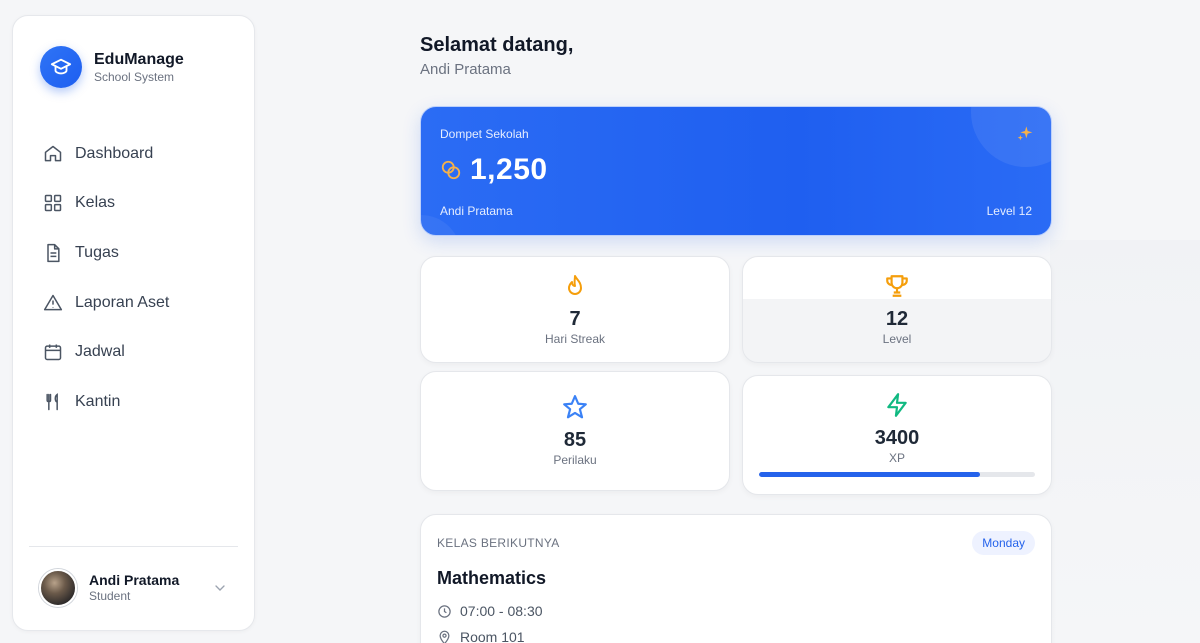 The height and width of the screenshot is (643, 1200). What do you see at coordinates (444, 611) in the screenshot?
I see `clock-icon` at bounding box center [444, 611].